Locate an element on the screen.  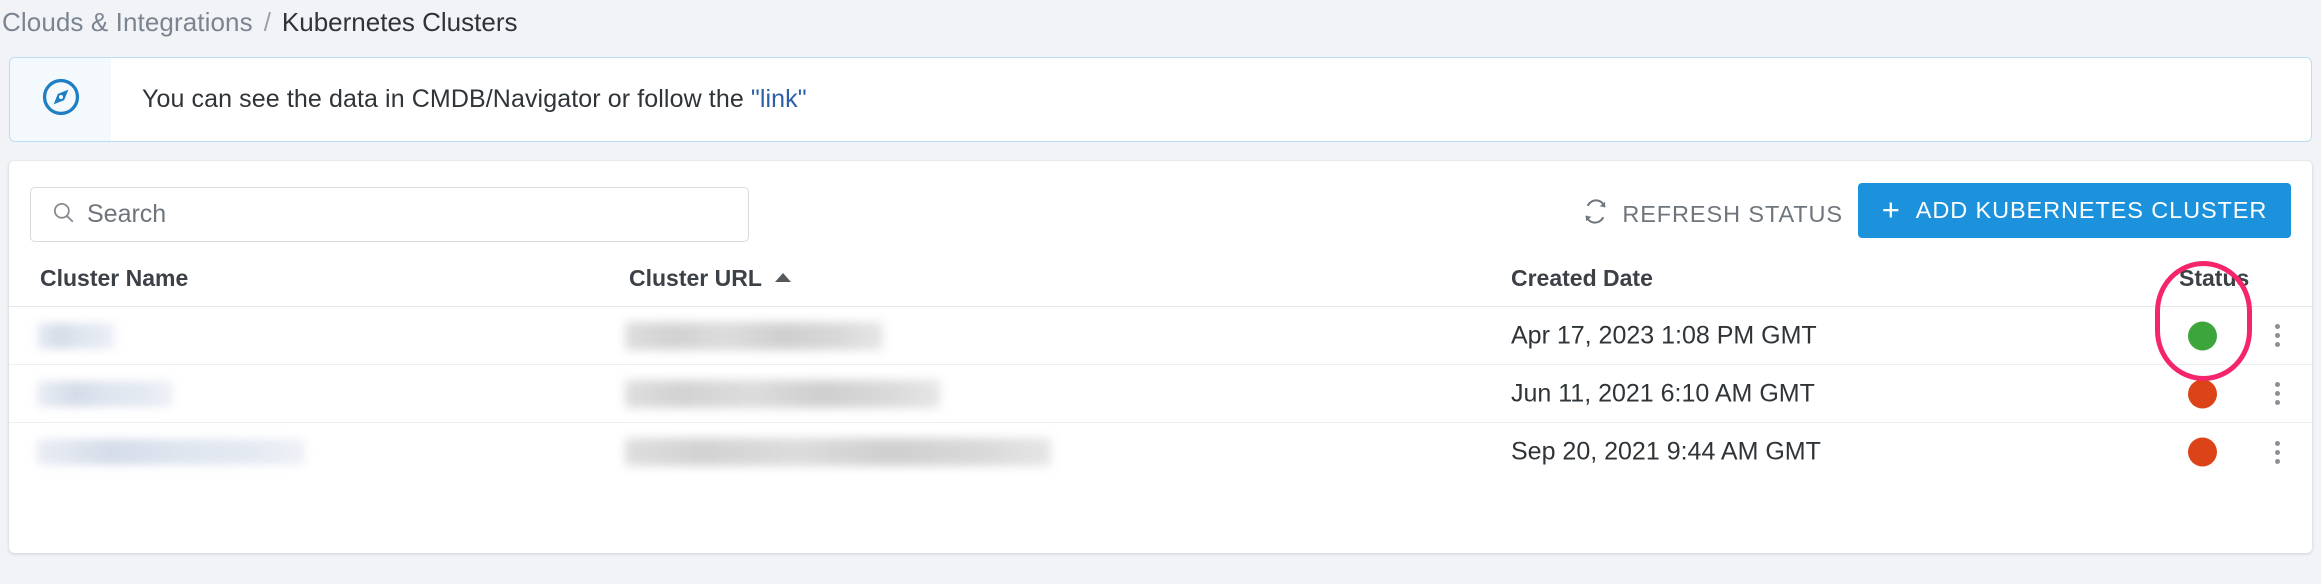
add-kubernetes-cluster-button: + ADD KUBERNETES CLUSTER is located at coordinates (2074, 210).